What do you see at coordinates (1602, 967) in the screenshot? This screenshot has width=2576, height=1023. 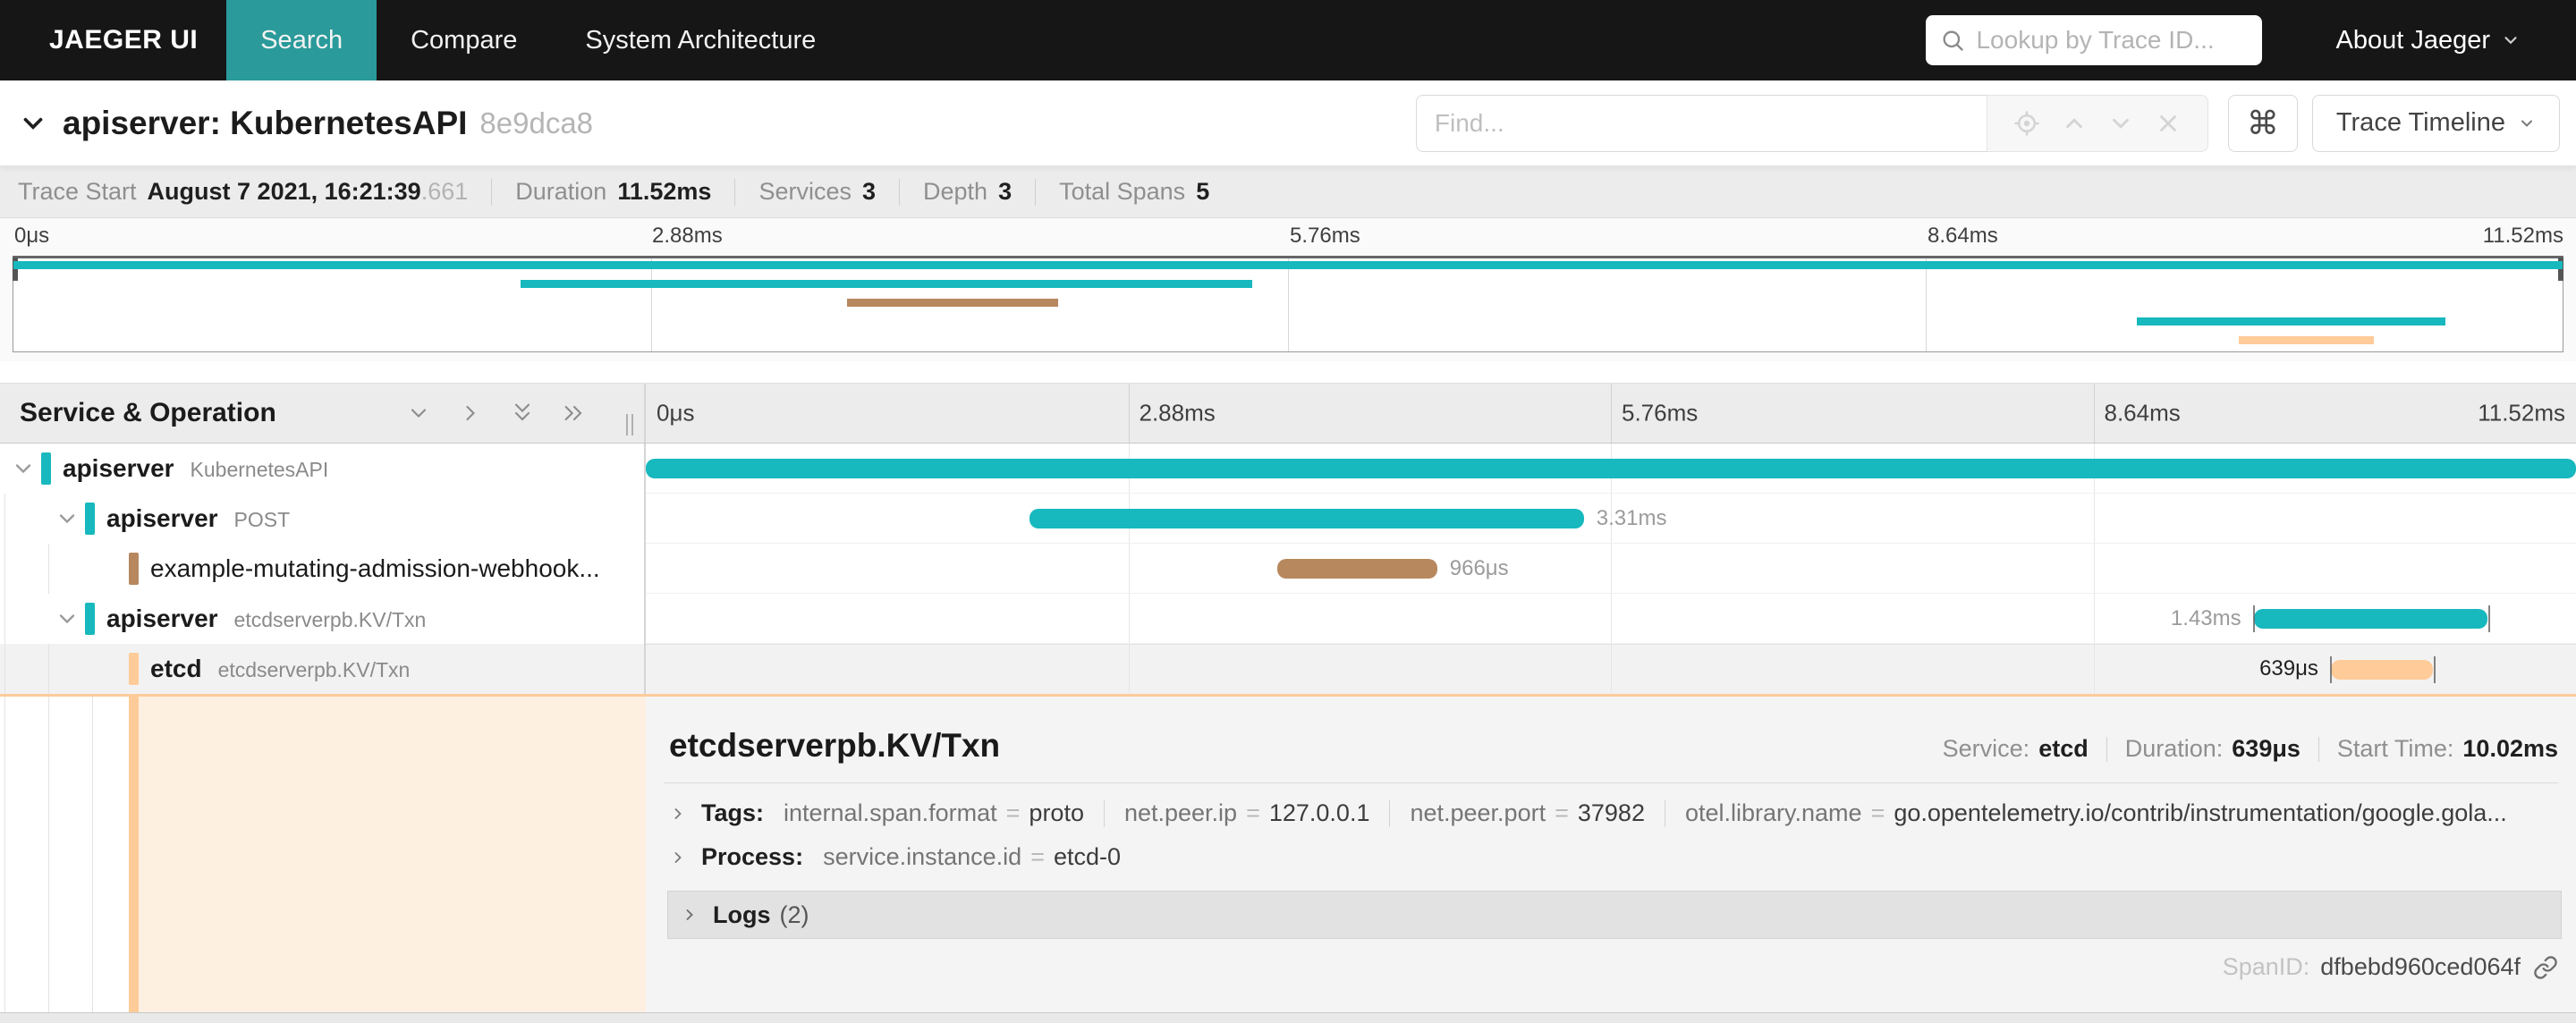 I see `span-id-footer: SpanID: dfbebd960ced064f` at bounding box center [1602, 967].